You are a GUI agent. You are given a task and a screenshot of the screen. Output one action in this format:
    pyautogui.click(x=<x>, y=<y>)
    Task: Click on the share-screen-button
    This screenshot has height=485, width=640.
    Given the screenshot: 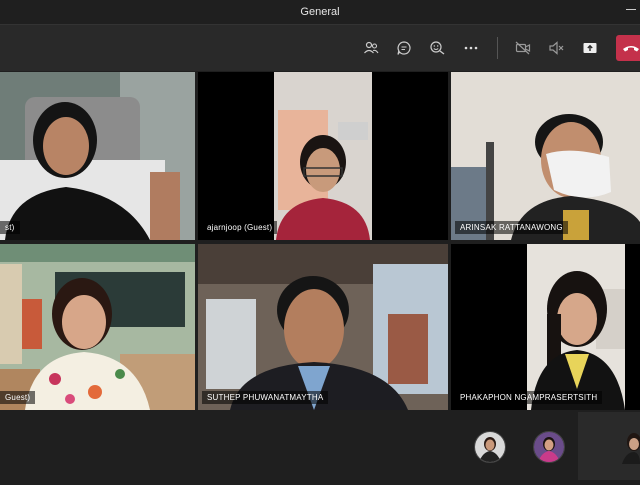 What is the action you would take?
    pyautogui.click(x=590, y=48)
    